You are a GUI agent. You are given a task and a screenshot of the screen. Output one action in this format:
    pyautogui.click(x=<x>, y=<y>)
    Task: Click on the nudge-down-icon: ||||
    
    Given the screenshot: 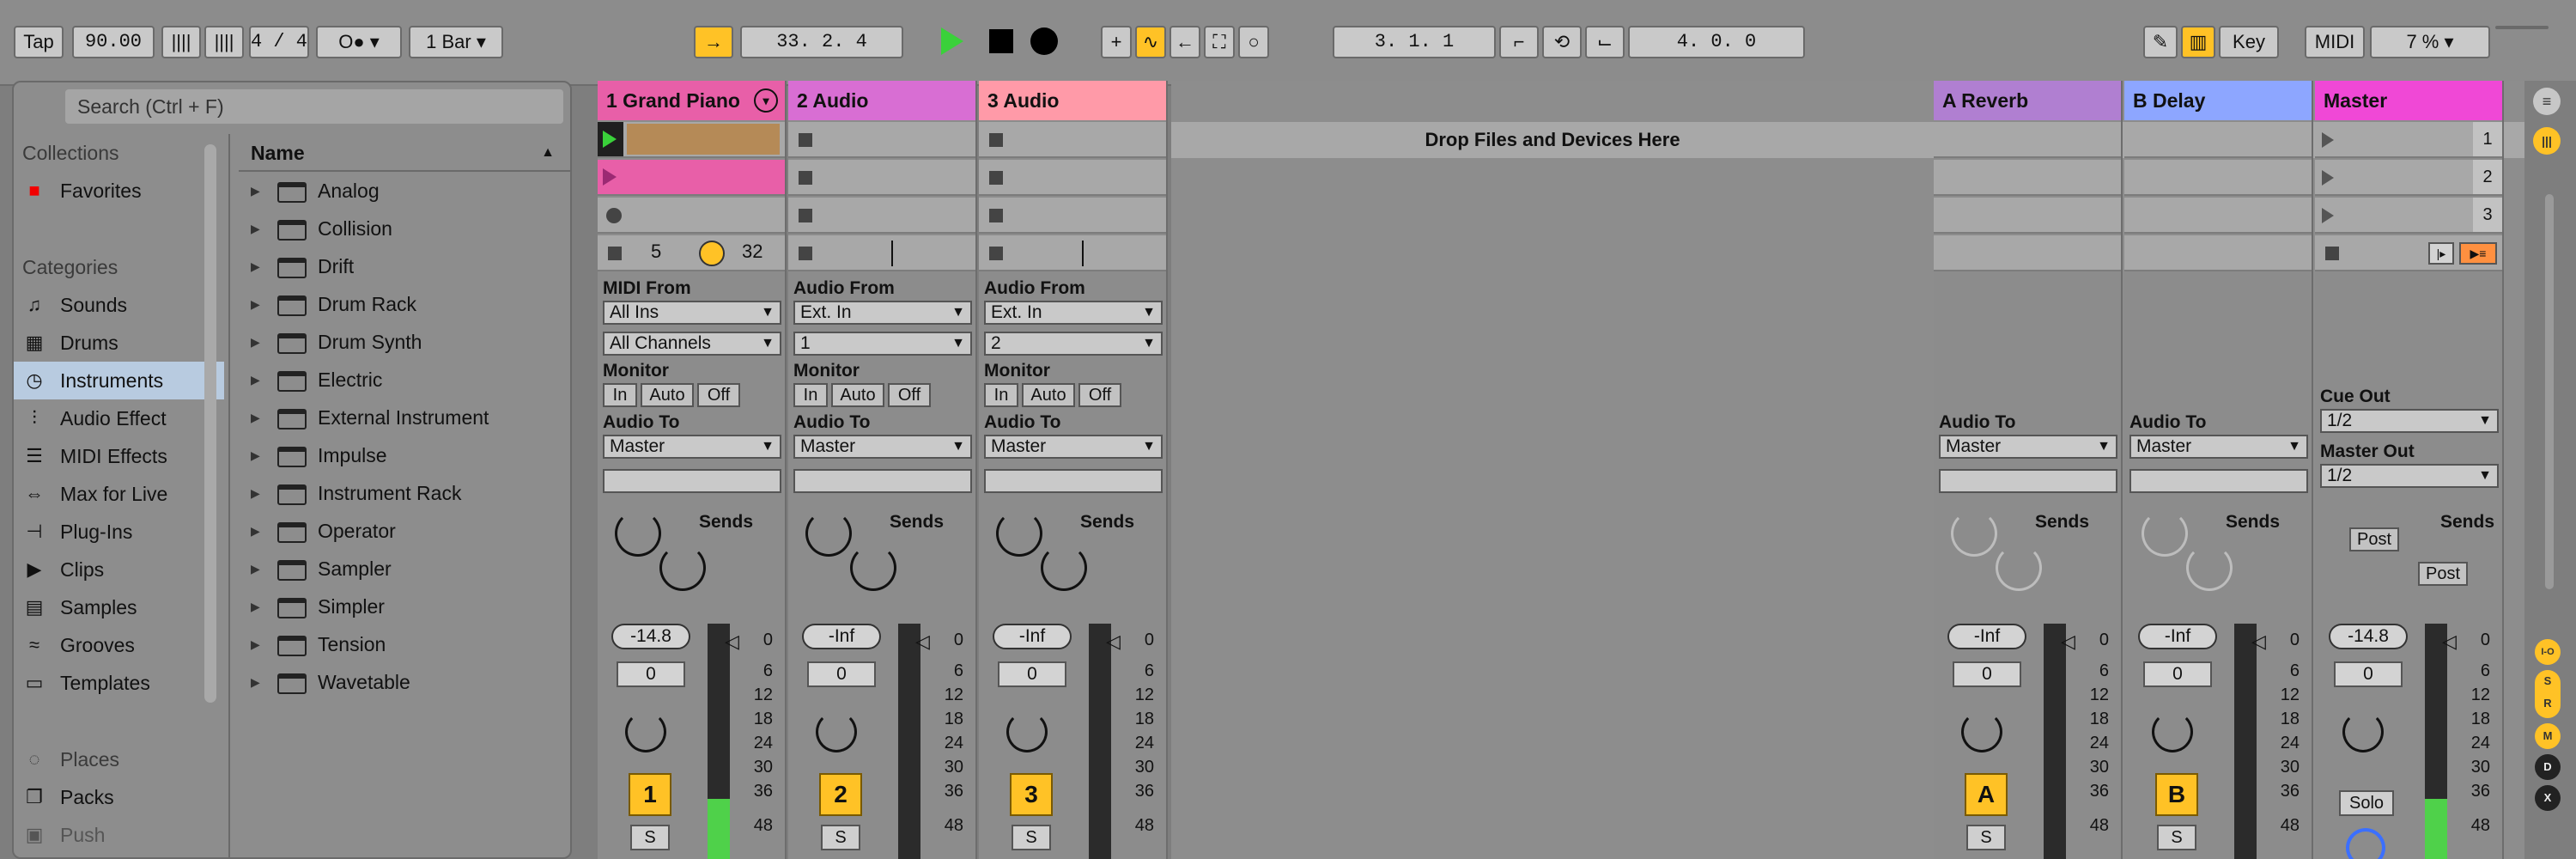 What is the action you would take?
    pyautogui.click(x=181, y=42)
    